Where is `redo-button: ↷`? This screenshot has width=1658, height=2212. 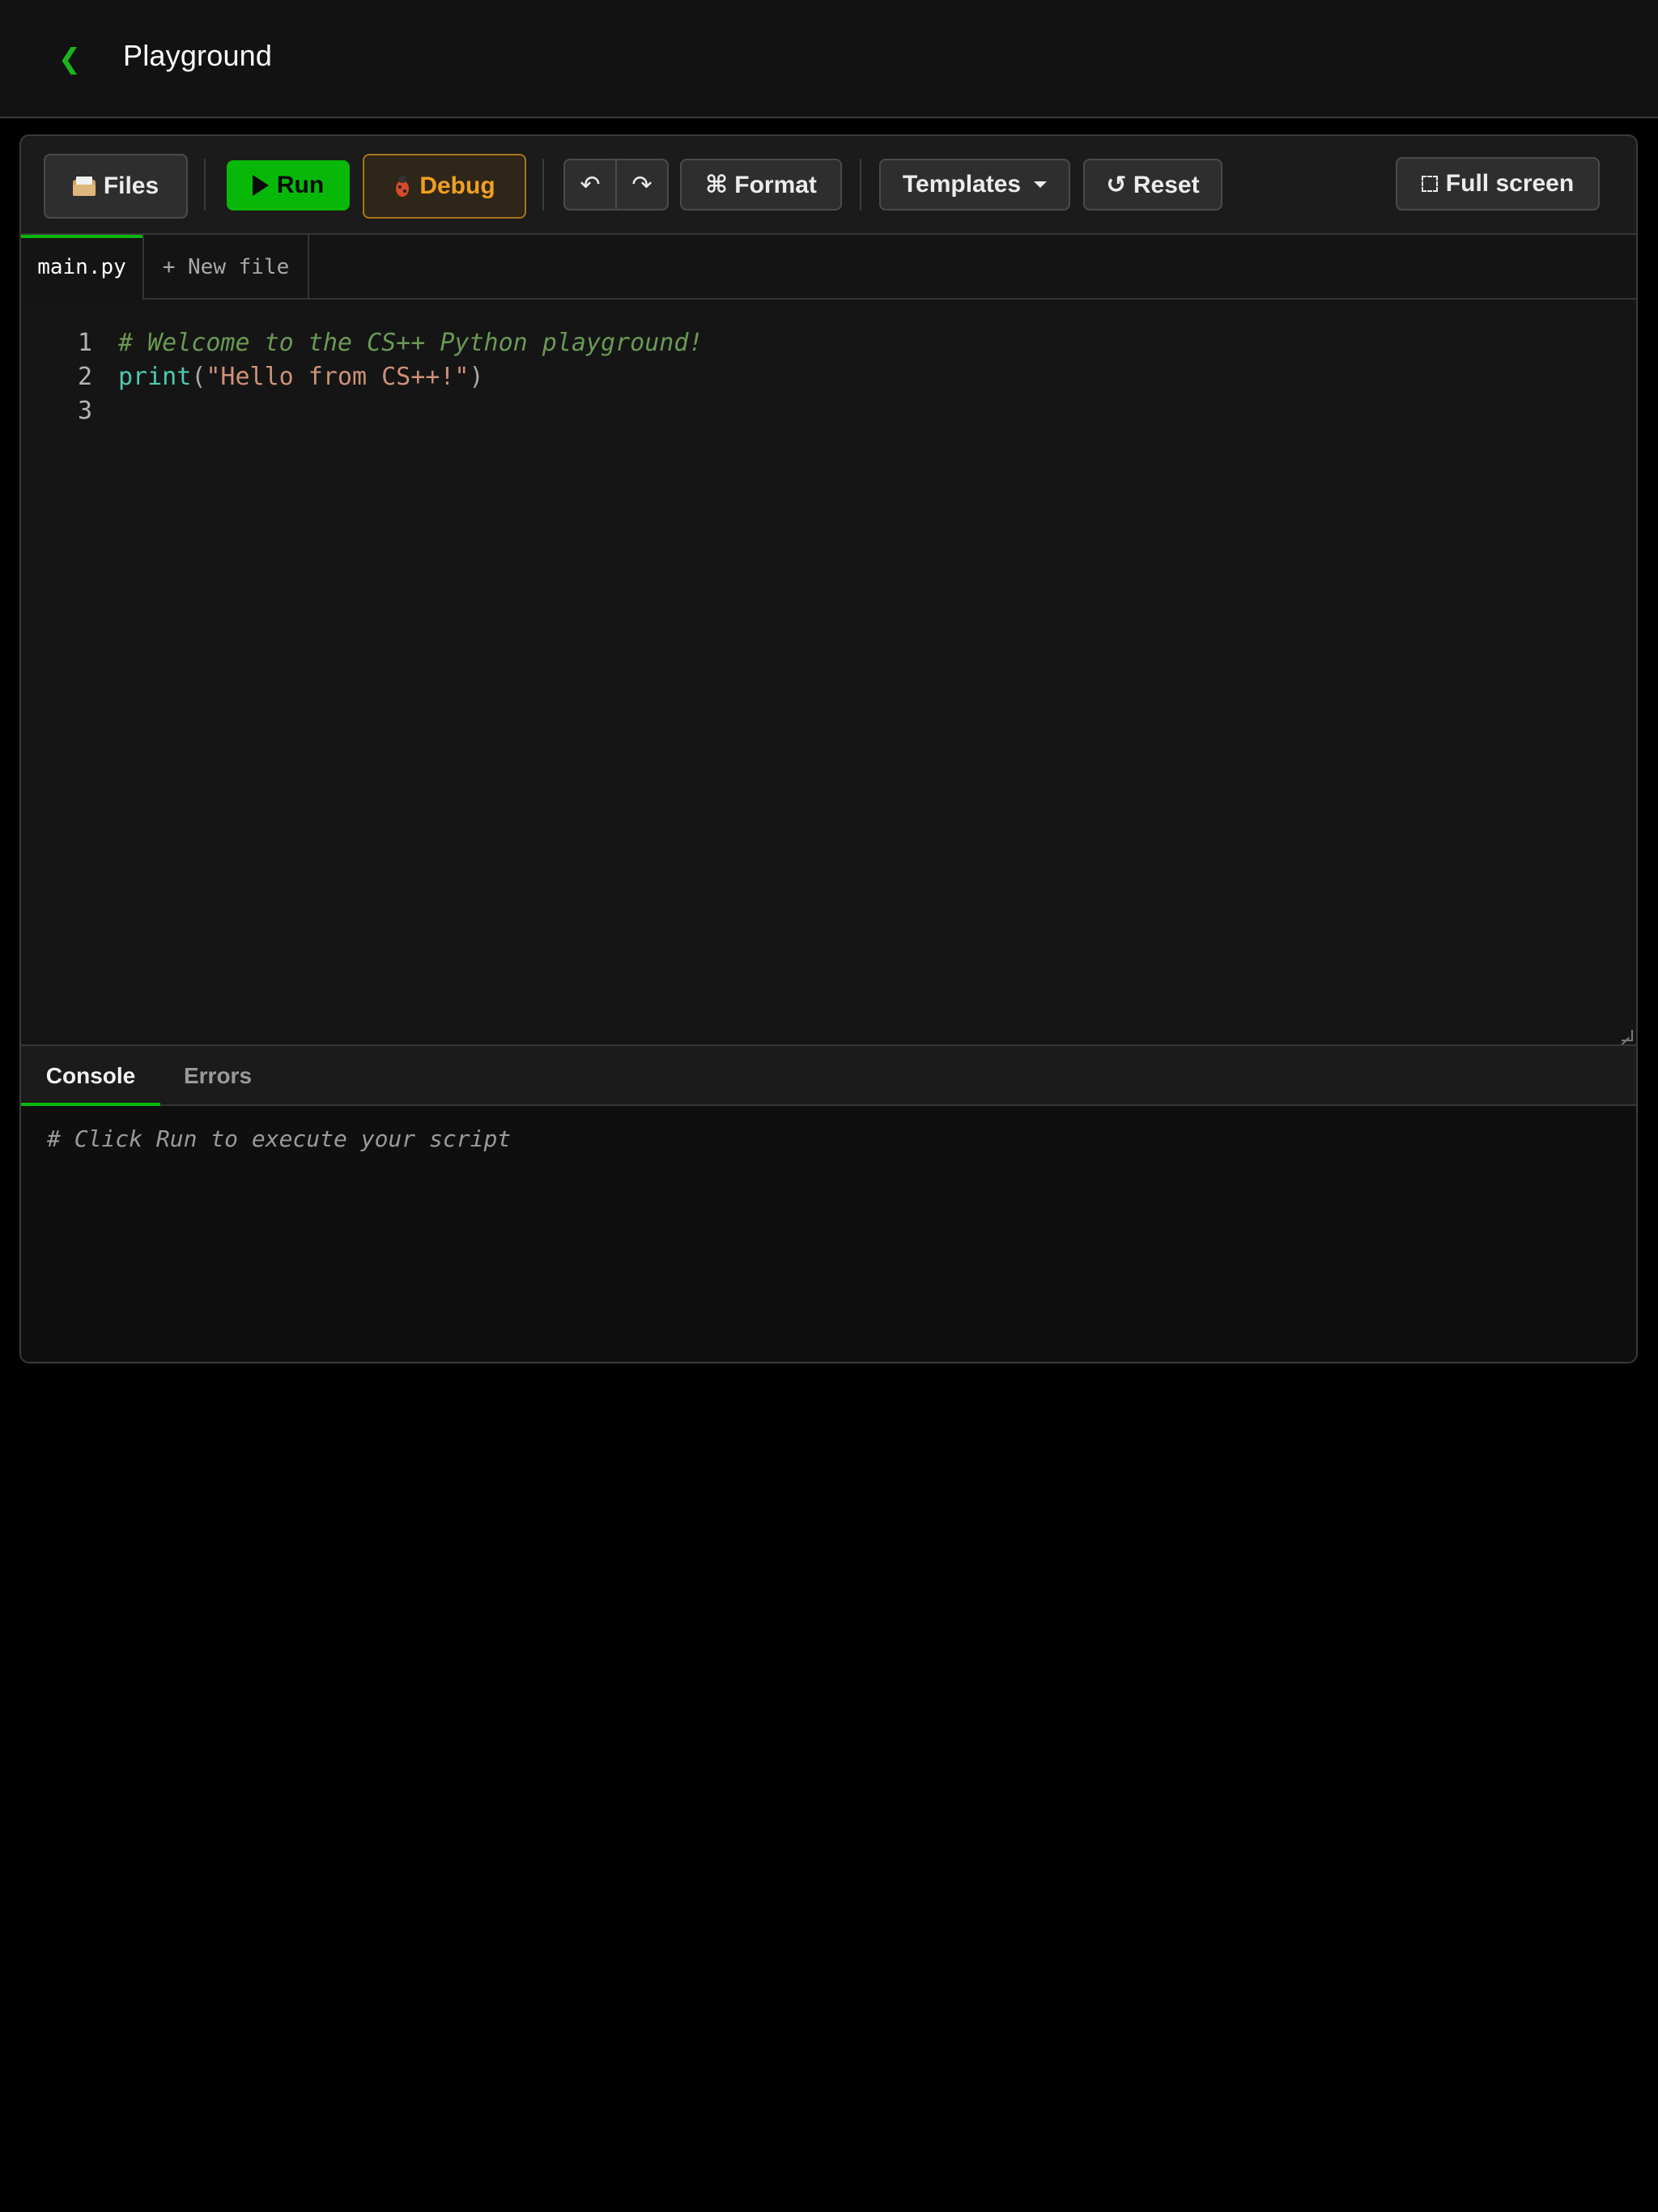
redo-button: ↷ is located at coordinates (642, 185).